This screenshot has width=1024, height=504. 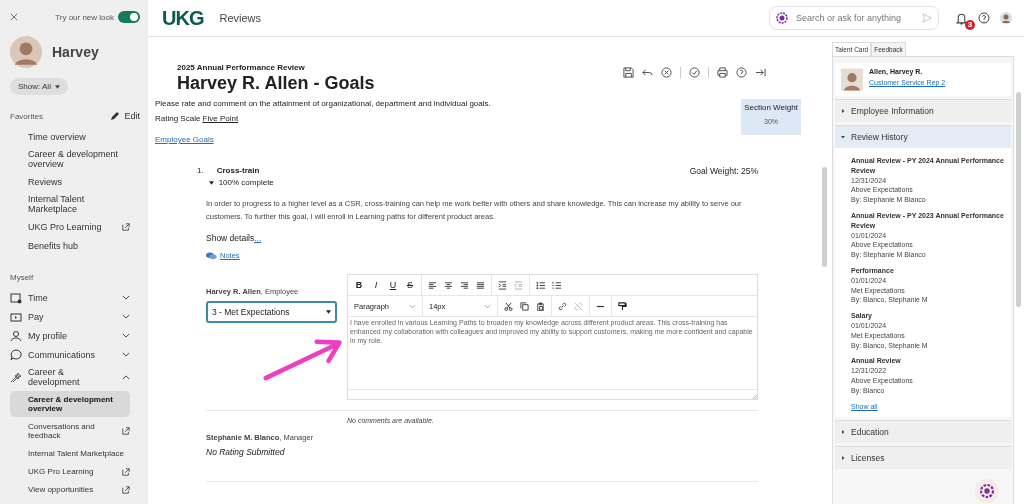 I want to click on search-bar: Search or ask for anything, so click(x=854, y=18).